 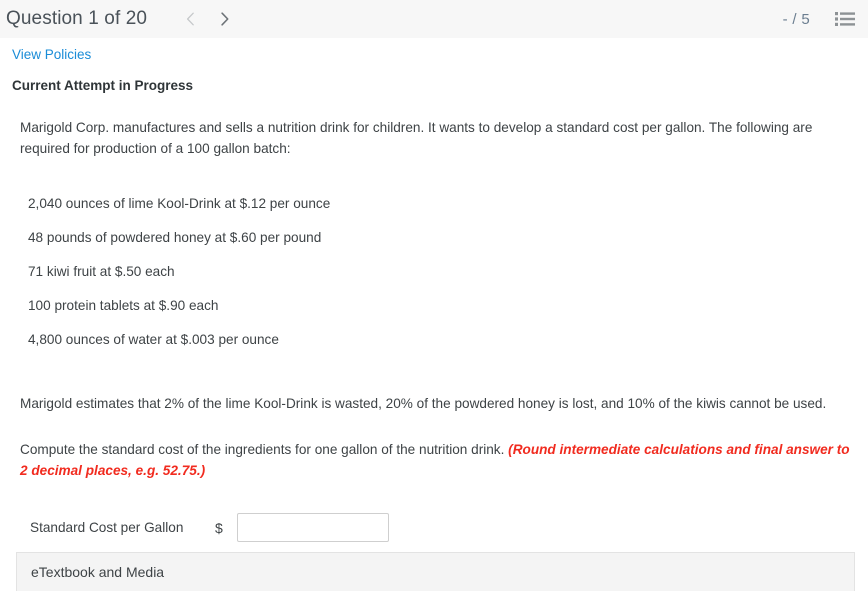 What do you see at coordinates (153, 339) in the screenshot?
I see `list-item: 4,800 ounces of water at $.003 per ounce` at bounding box center [153, 339].